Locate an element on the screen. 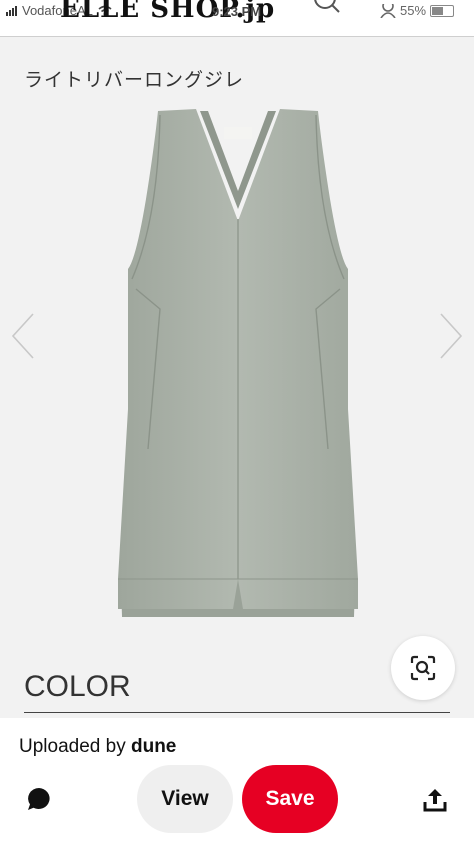  chevron-right-icon is located at coordinates (451, 336).